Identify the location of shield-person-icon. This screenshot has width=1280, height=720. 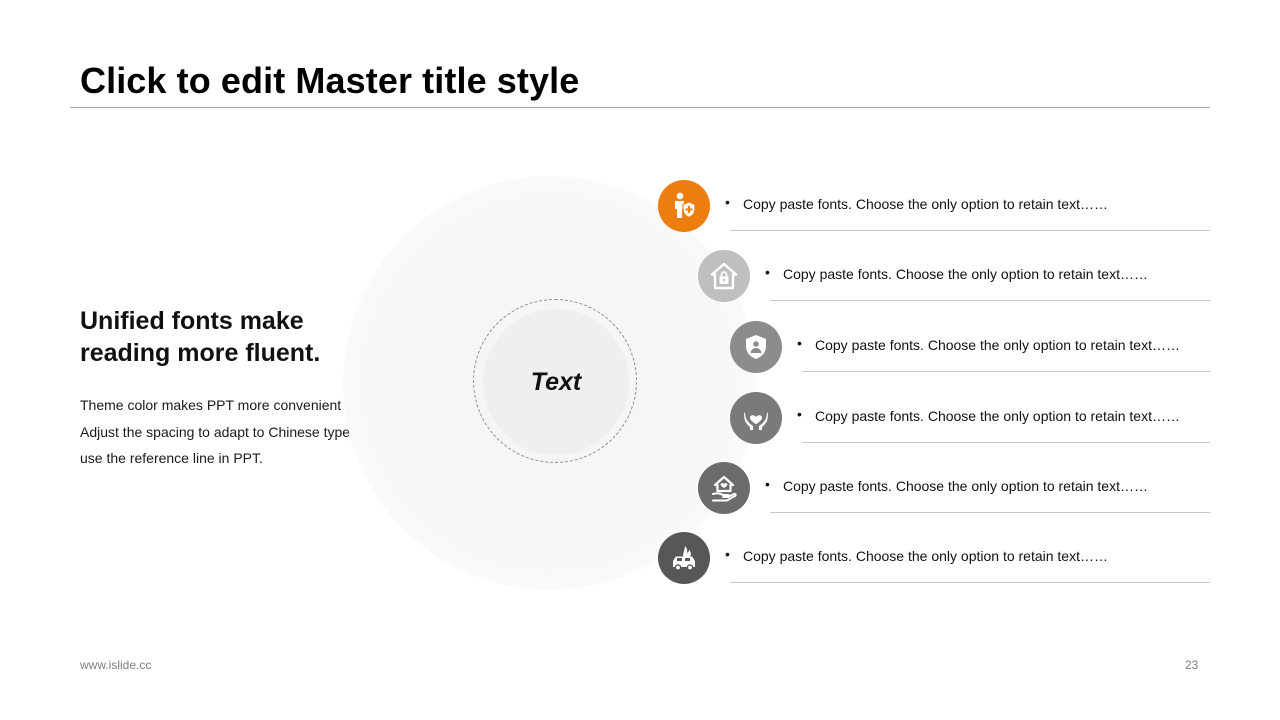
(756, 347).